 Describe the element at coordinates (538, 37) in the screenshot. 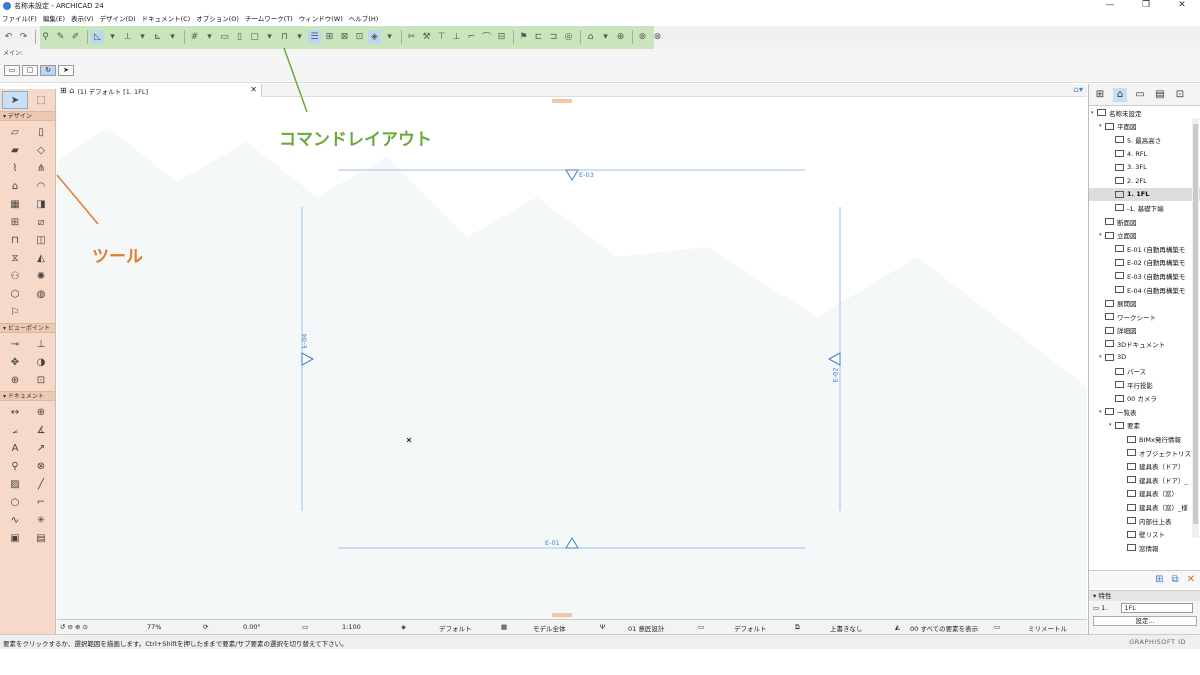

I see `align-icon: ⊏` at that location.